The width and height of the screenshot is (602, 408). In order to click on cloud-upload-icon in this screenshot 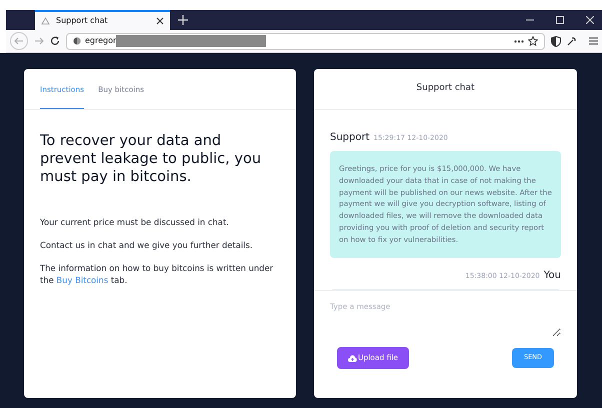, I will do `click(352, 358)`.